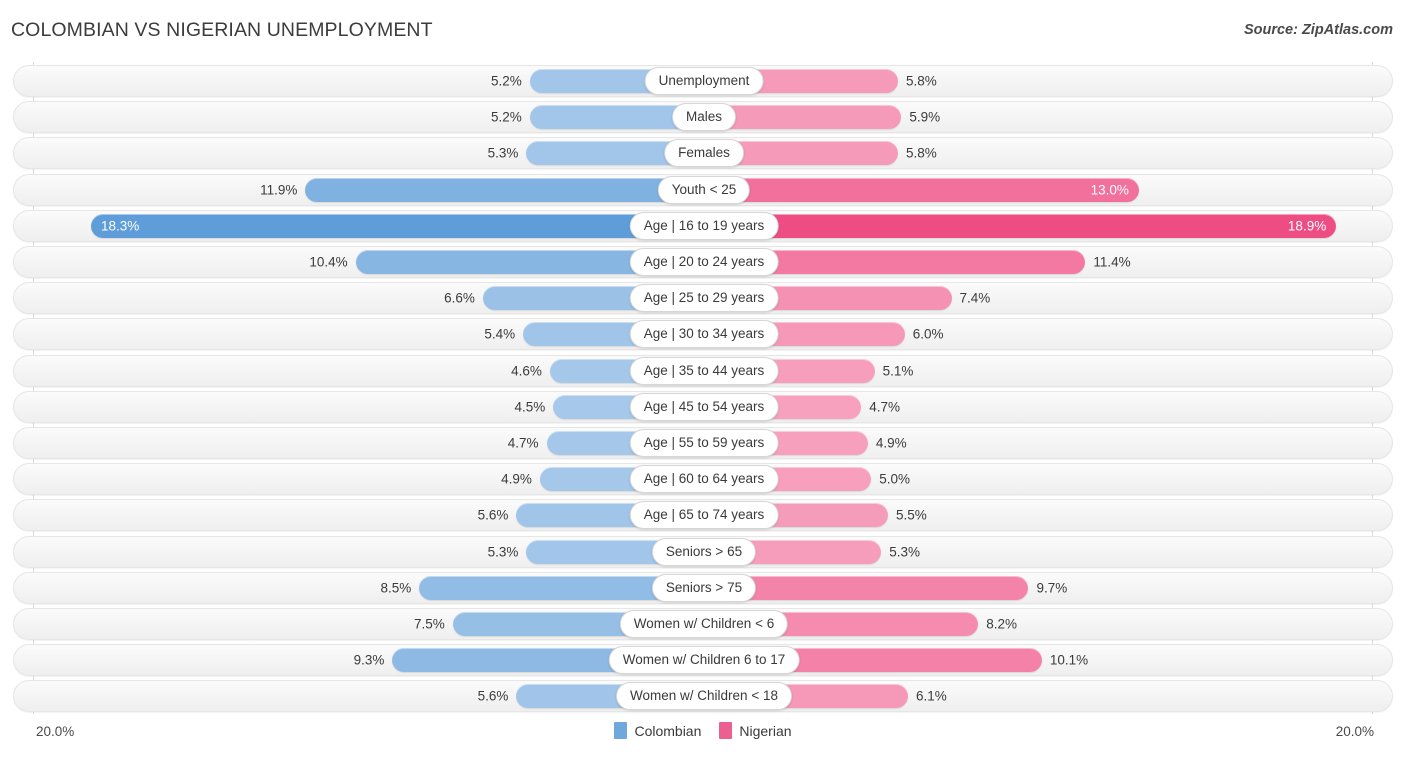 The height and width of the screenshot is (757, 1406). I want to click on table-row: 5.6% 5.5% Age | 65 to 74 years, so click(703, 515).